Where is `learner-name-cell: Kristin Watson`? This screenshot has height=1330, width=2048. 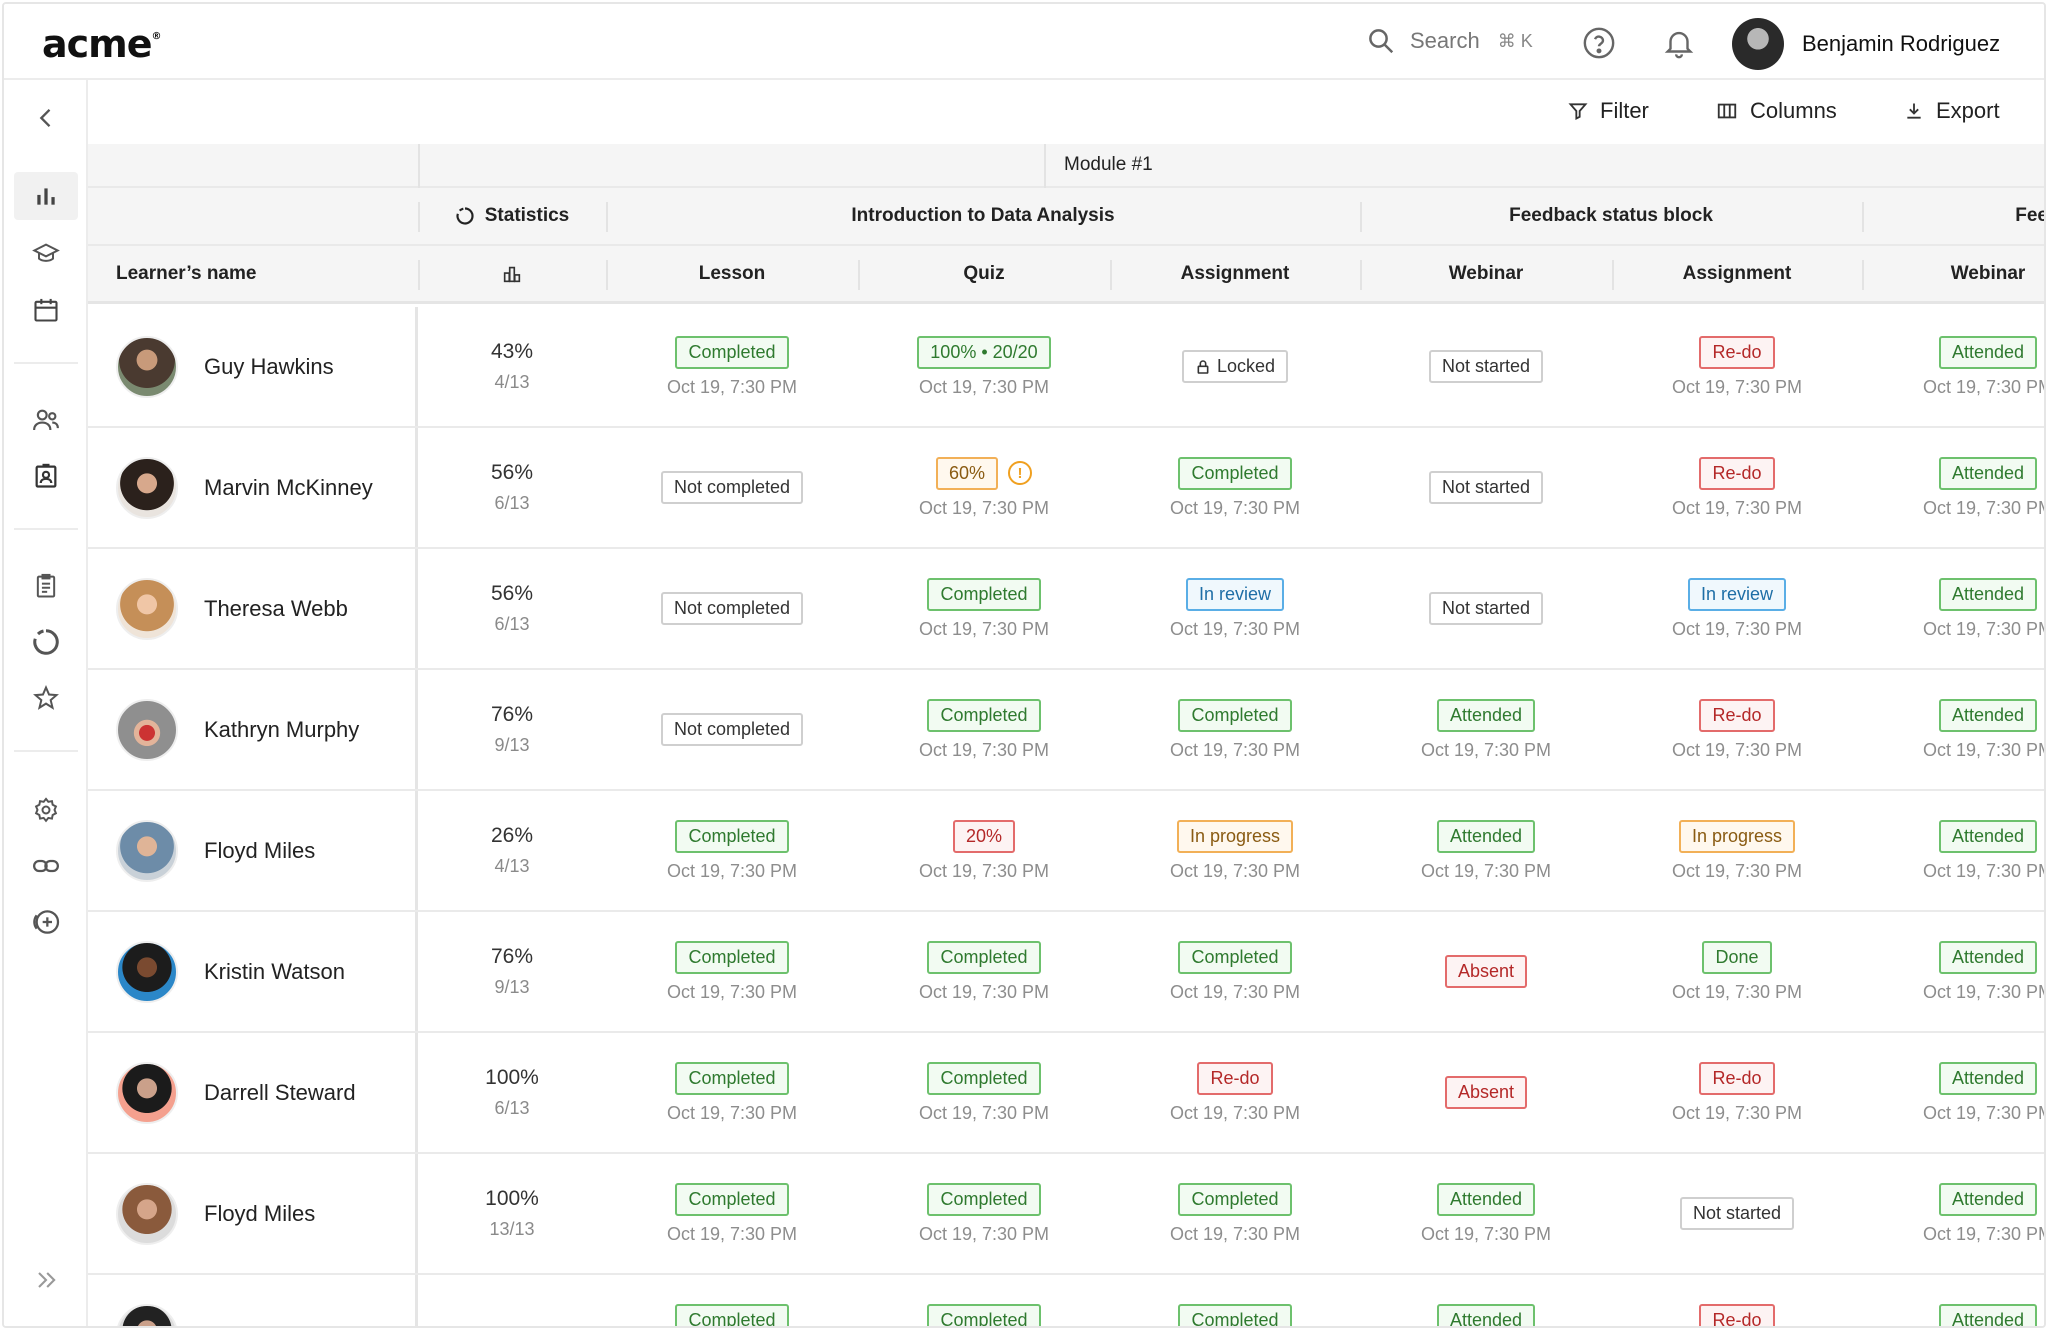
learner-name-cell: Kristin Watson is located at coordinates (253, 971).